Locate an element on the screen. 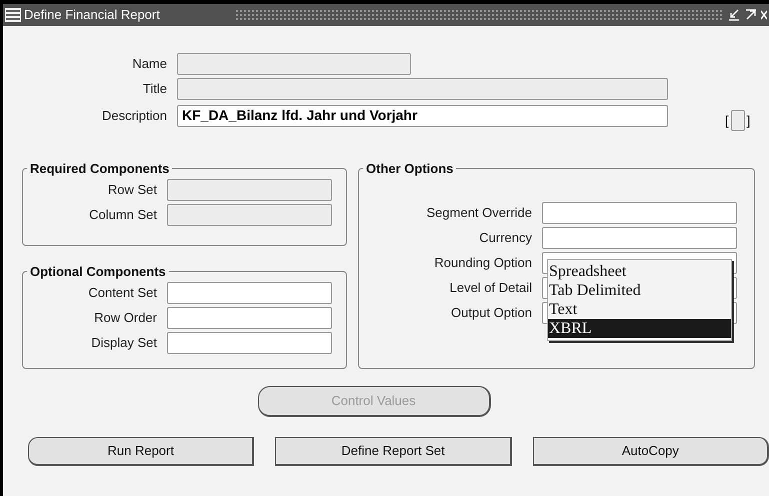 Image resolution: width=769 pixels, height=496 pixels. field-label: Display Set is located at coordinates (124, 343).